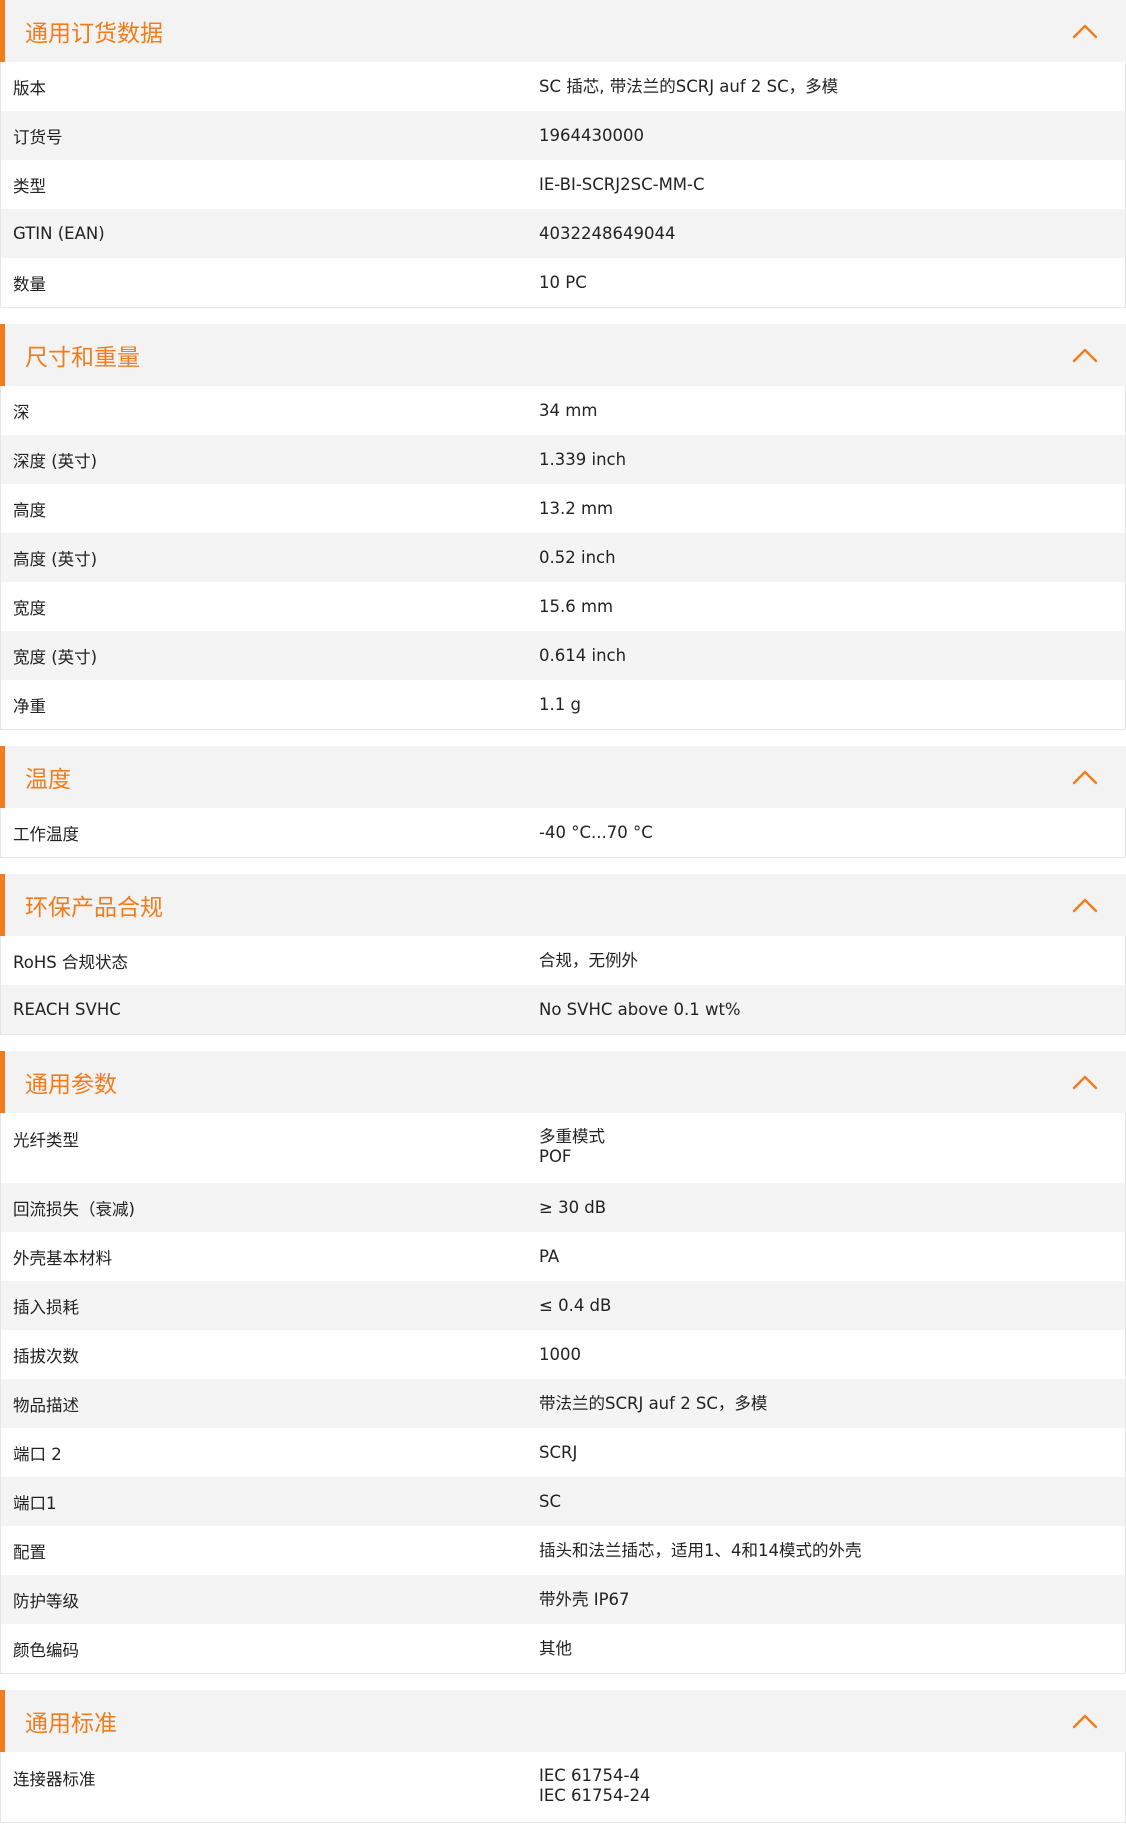 The height and width of the screenshot is (1832, 1126). I want to click on spec-label: 外壳基本材料, so click(62, 1258).